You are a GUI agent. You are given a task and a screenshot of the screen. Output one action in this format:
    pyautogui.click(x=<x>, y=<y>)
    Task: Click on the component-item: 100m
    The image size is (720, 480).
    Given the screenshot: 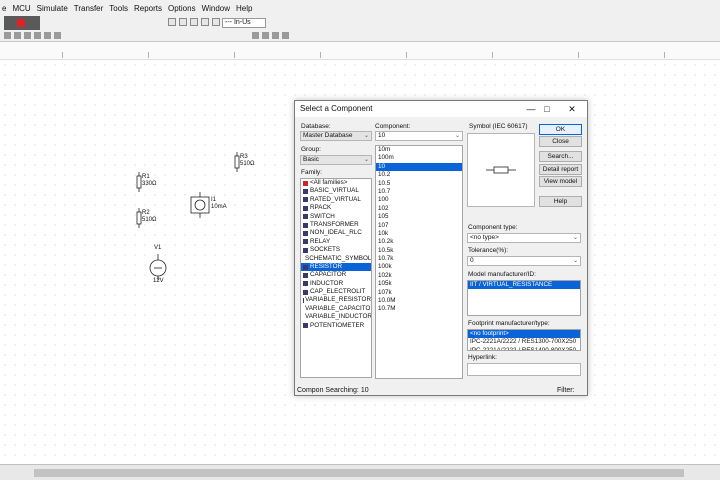 What is the action you would take?
    pyautogui.click(x=419, y=158)
    